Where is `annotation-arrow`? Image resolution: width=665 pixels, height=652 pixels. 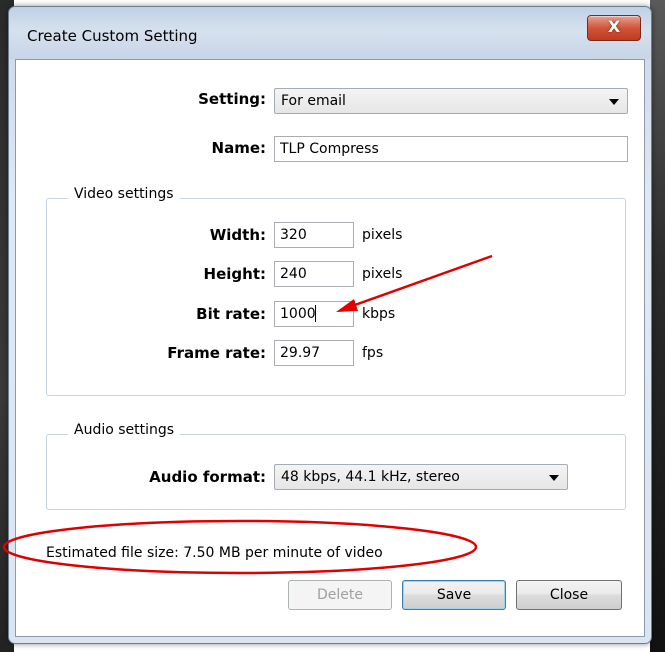 annotation-arrow is located at coordinates (414, 283).